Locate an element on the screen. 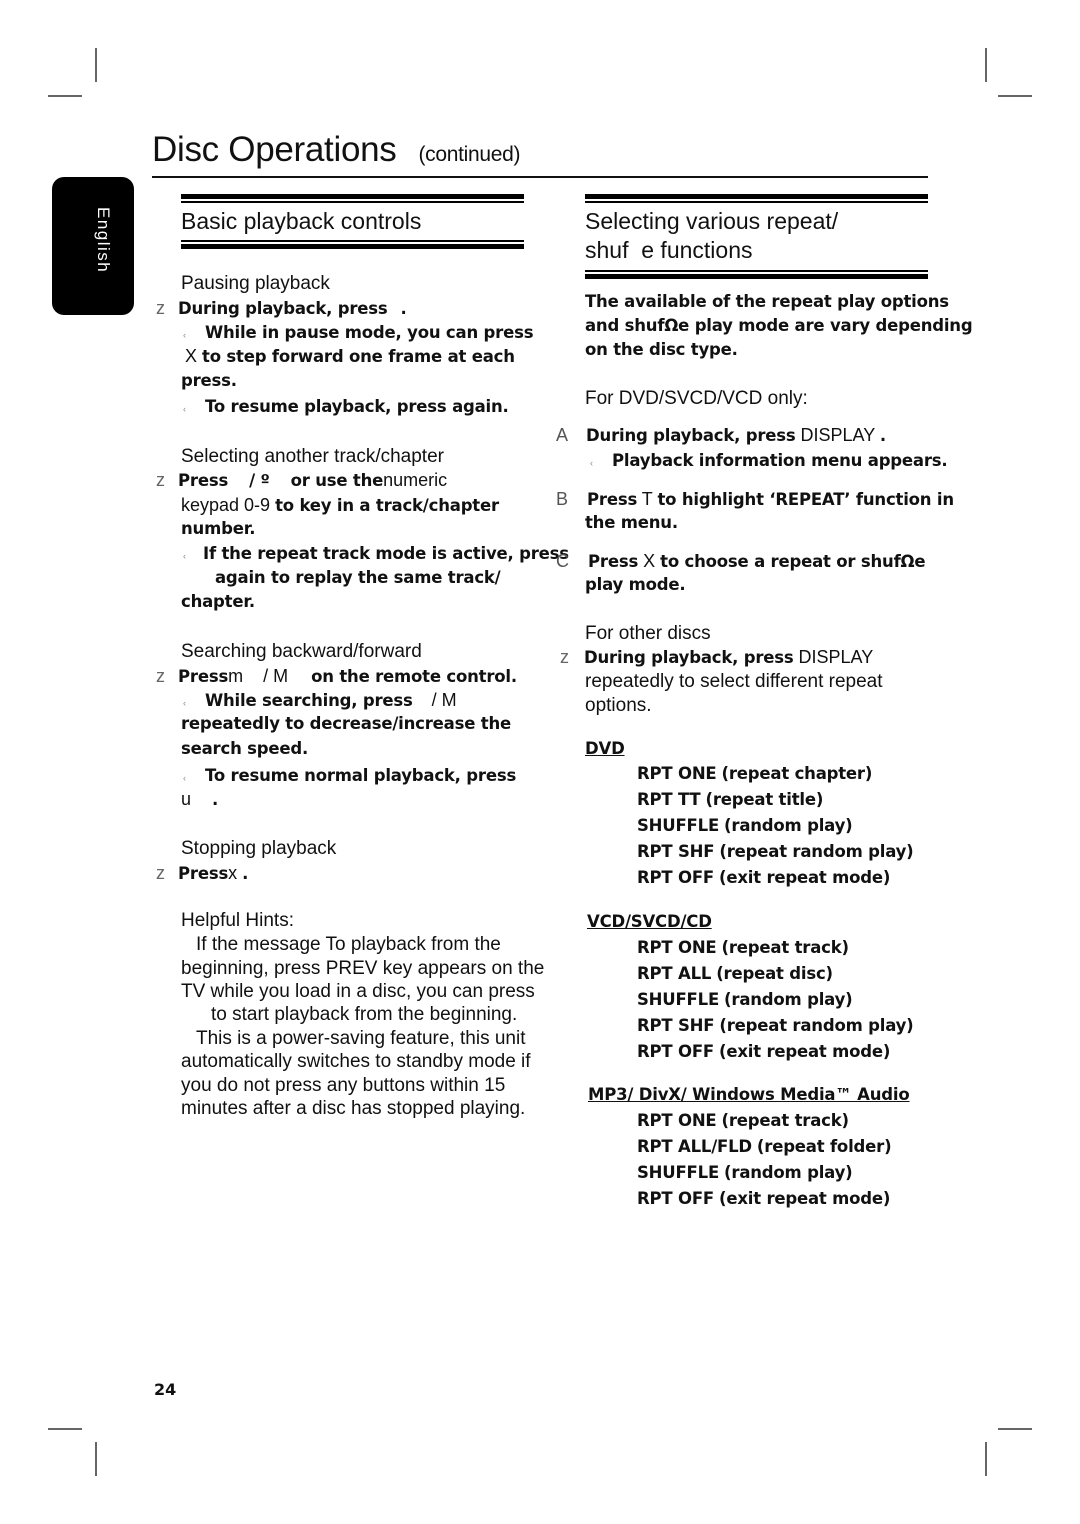 The height and width of the screenshot is (1524, 1080). repeat-option: RPT ALL/FLD (repeat folder) is located at coordinates (764, 1146).